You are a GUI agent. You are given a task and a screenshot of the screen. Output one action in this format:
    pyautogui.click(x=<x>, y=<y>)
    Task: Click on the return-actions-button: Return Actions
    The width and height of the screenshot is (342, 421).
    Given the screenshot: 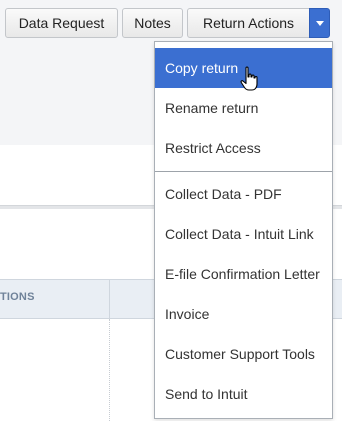 What is the action you would take?
    pyautogui.click(x=248, y=23)
    